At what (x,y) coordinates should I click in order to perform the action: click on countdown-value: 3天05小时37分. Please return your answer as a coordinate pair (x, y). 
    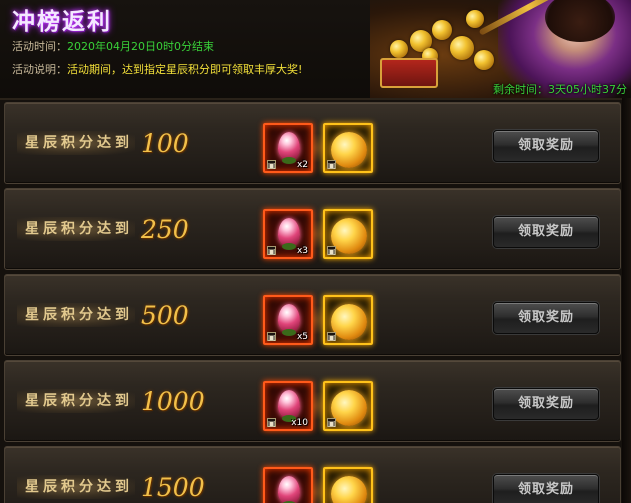
    Looking at the image, I should click on (587, 89).